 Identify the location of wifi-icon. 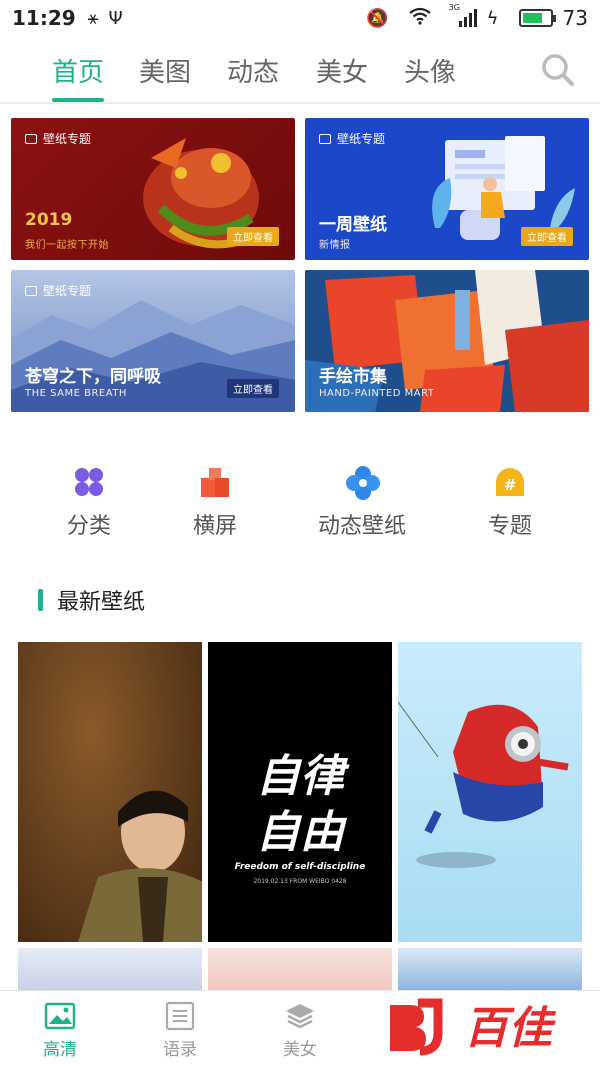
(419, 18).